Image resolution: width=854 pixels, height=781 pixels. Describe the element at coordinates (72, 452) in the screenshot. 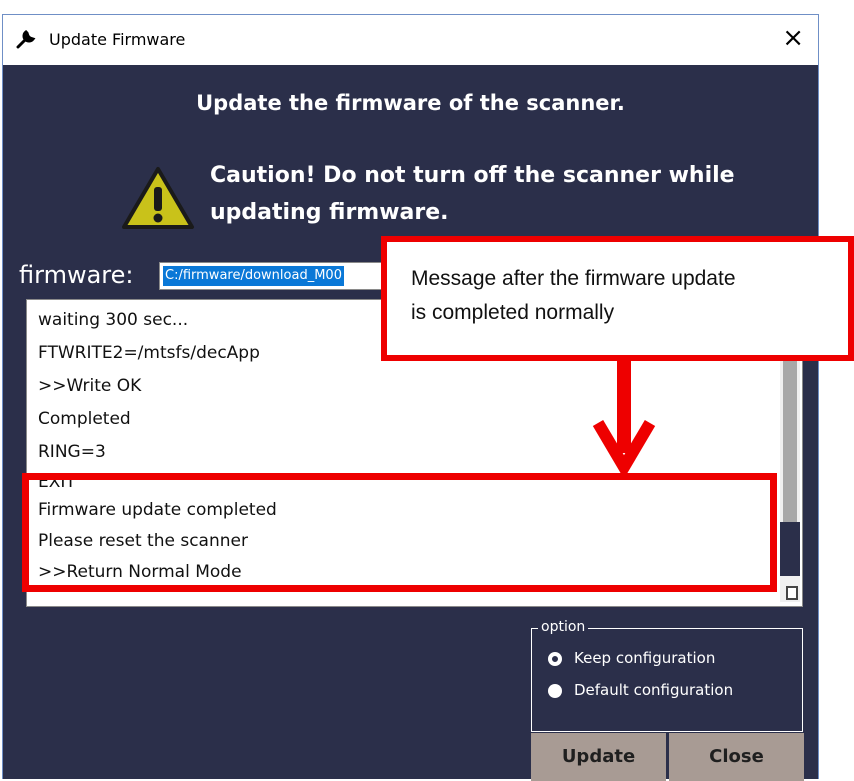

I see `log-line: RING=3` at that location.